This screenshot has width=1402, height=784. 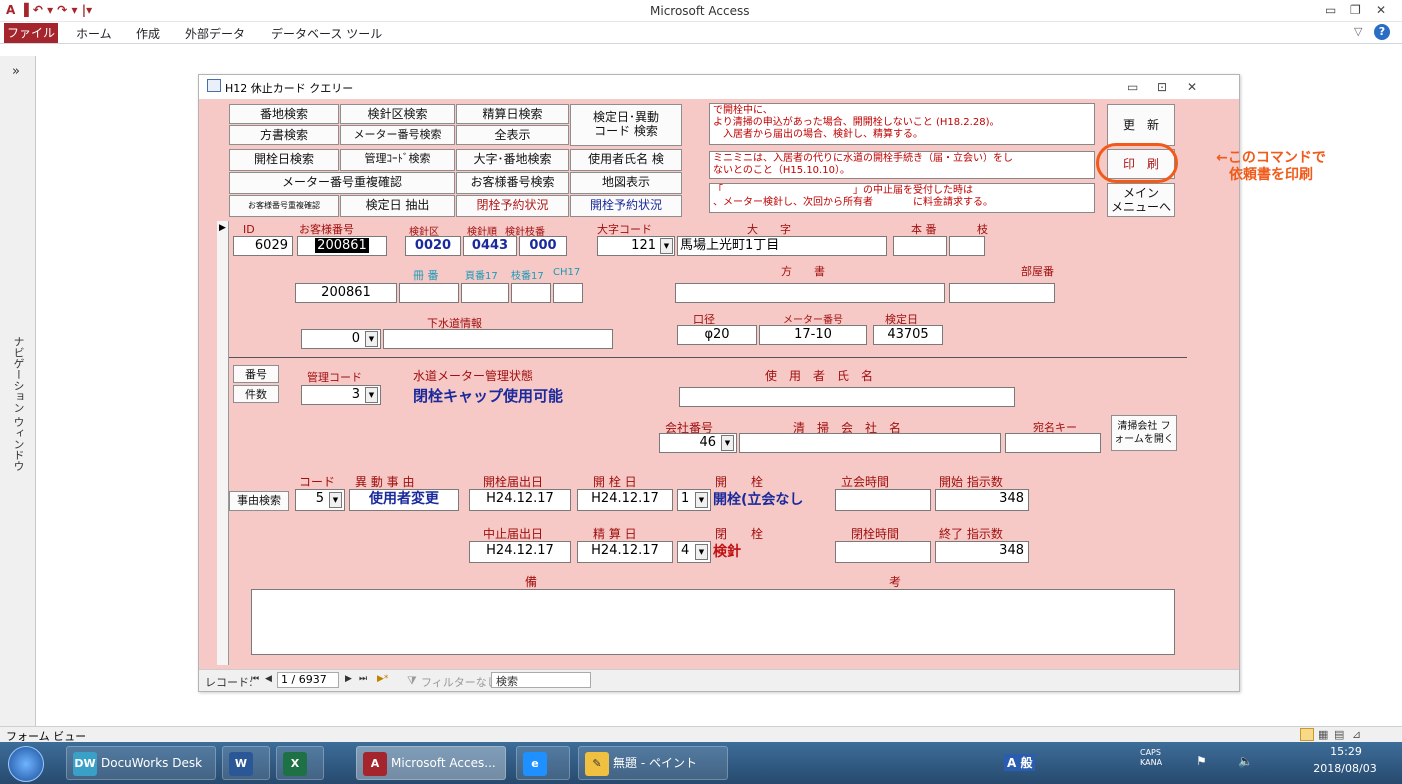 What do you see at coordinates (1053, 443) in the screenshot?
I see `atena-field` at bounding box center [1053, 443].